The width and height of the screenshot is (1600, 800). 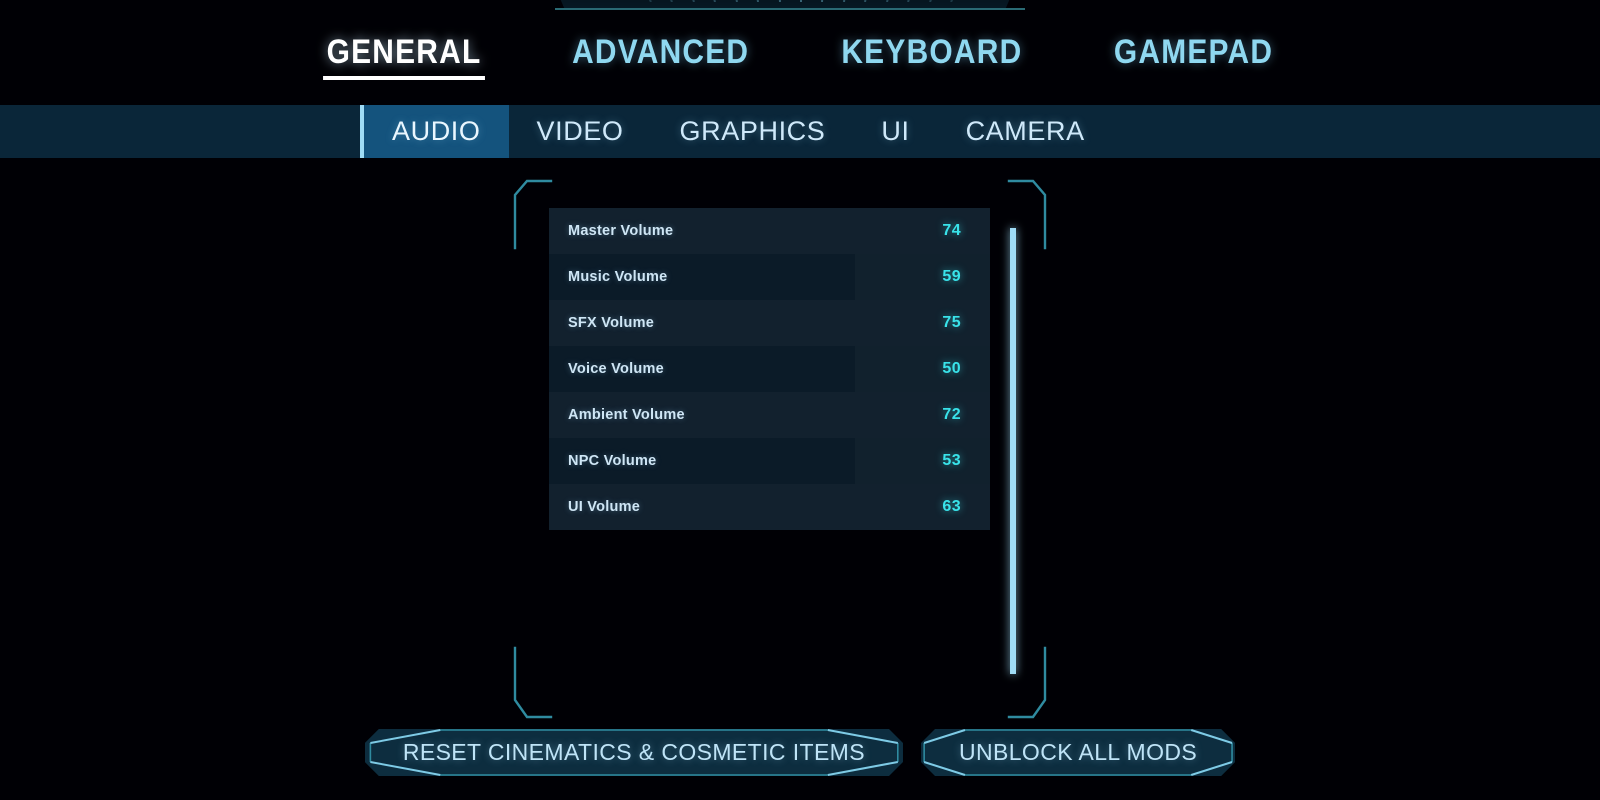 I want to click on setting-label: UI Volume, so click(x=604, y=507).